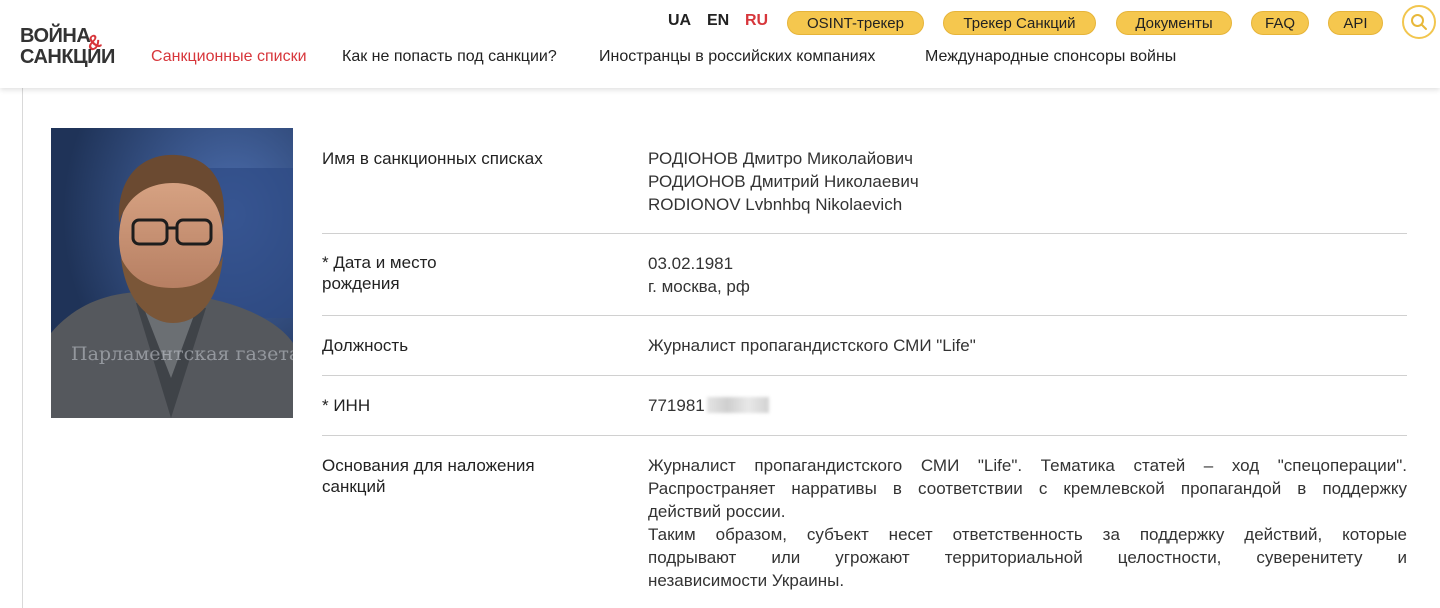 This screenshot has height=608, width=1440. Describe the element at coordinates (55, 36) in the screenshot. I see `logo-line-1: ВОЙНА` at that location.